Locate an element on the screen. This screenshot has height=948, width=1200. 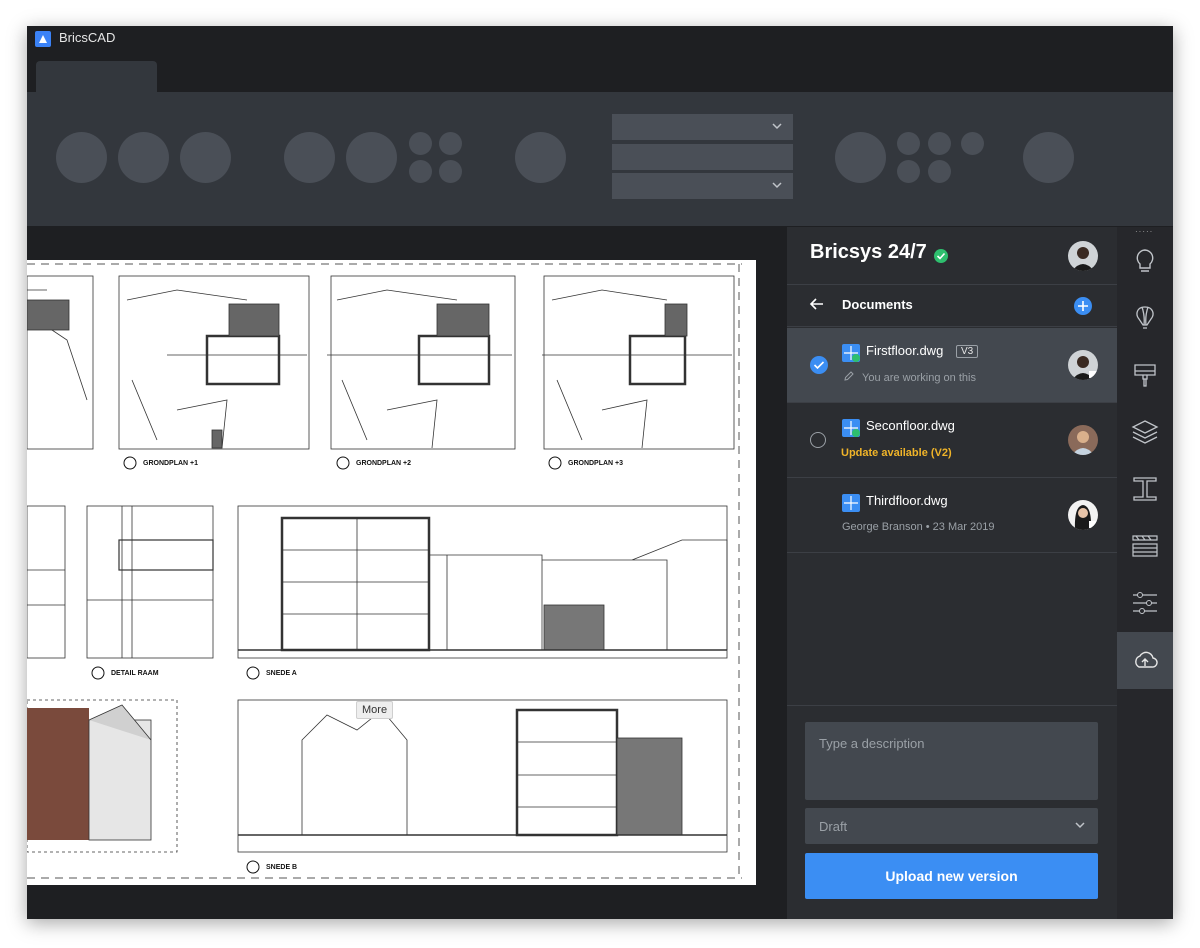
pencil-icon is located at coordinates (849, 376).